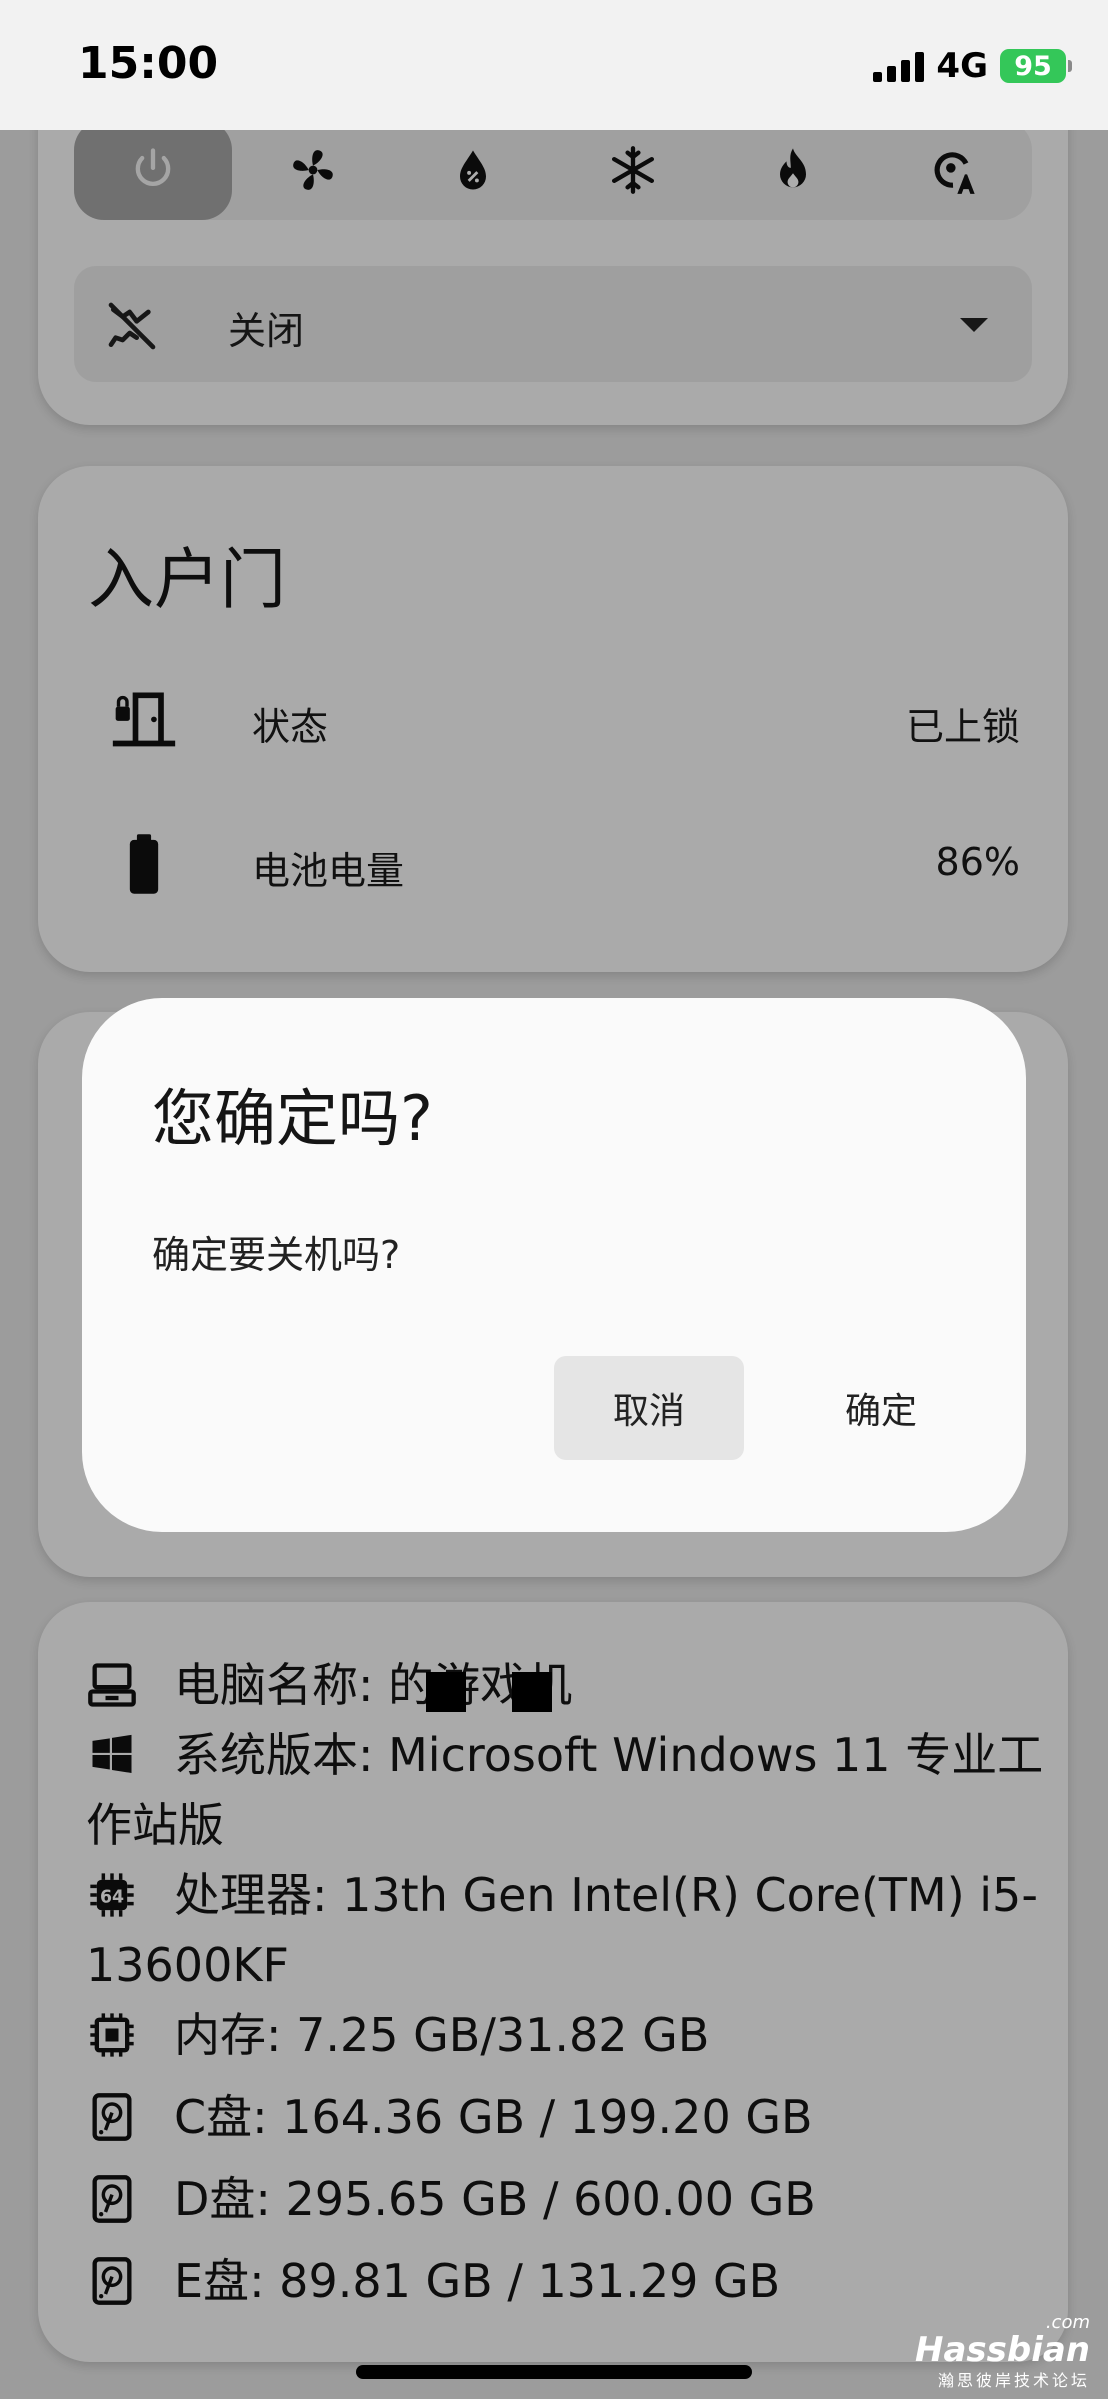 This screenshot has width=1108, height=2399. What do you see at coordinates (881, 1408) in the screenshot?
I see `confirm-button: 确定` at bounding box center [881, 1408].